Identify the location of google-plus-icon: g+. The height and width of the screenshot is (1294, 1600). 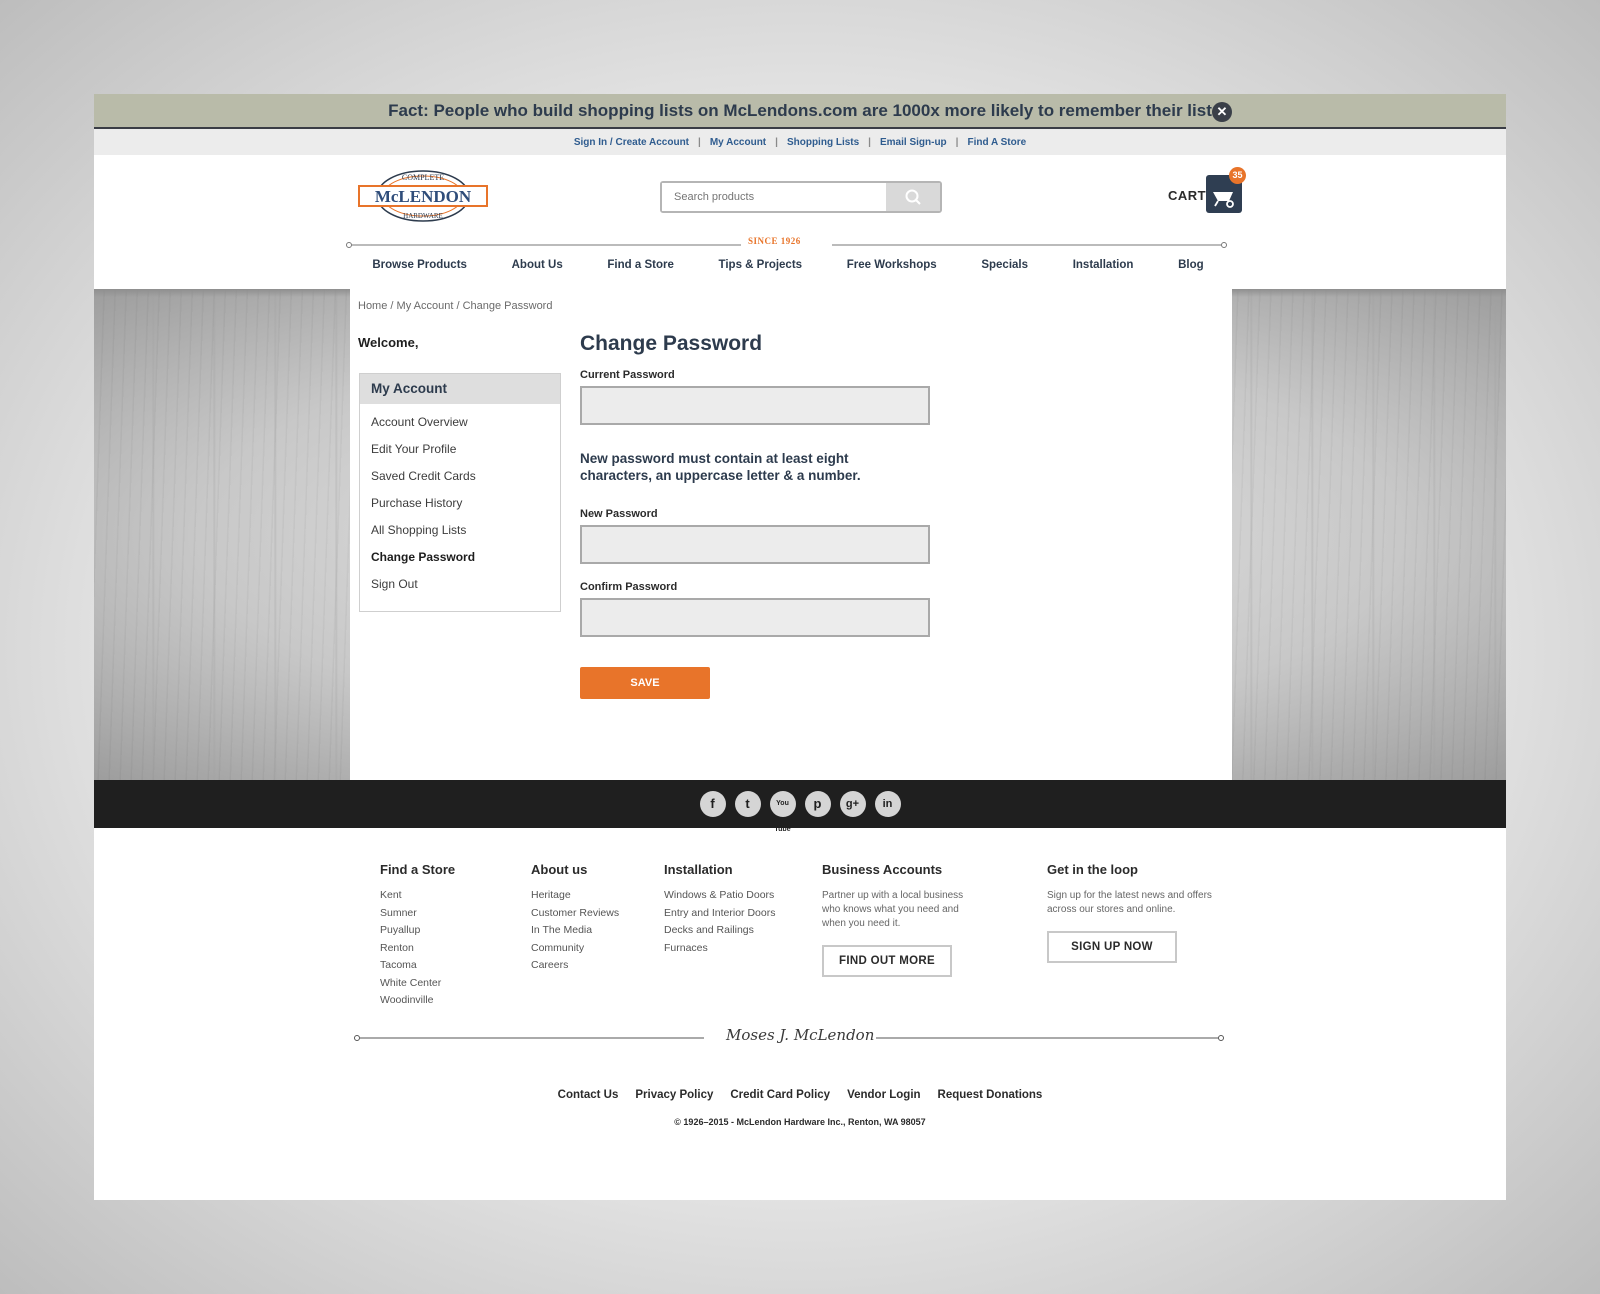
(852, 804).